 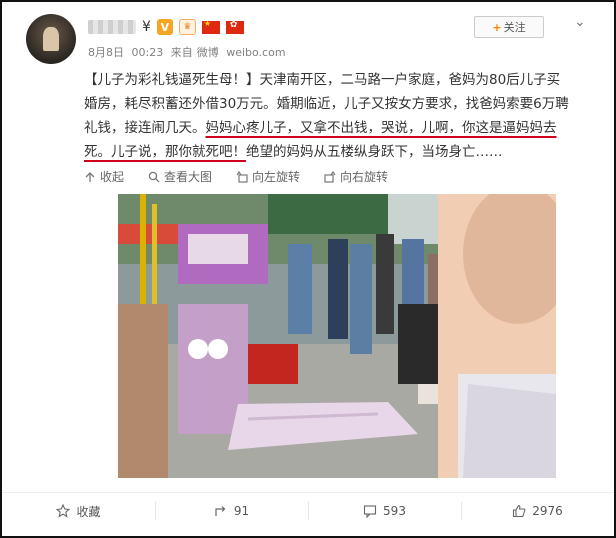 I want to click on rotate-left-button: 向左旋转, so click(x=268, y=176).